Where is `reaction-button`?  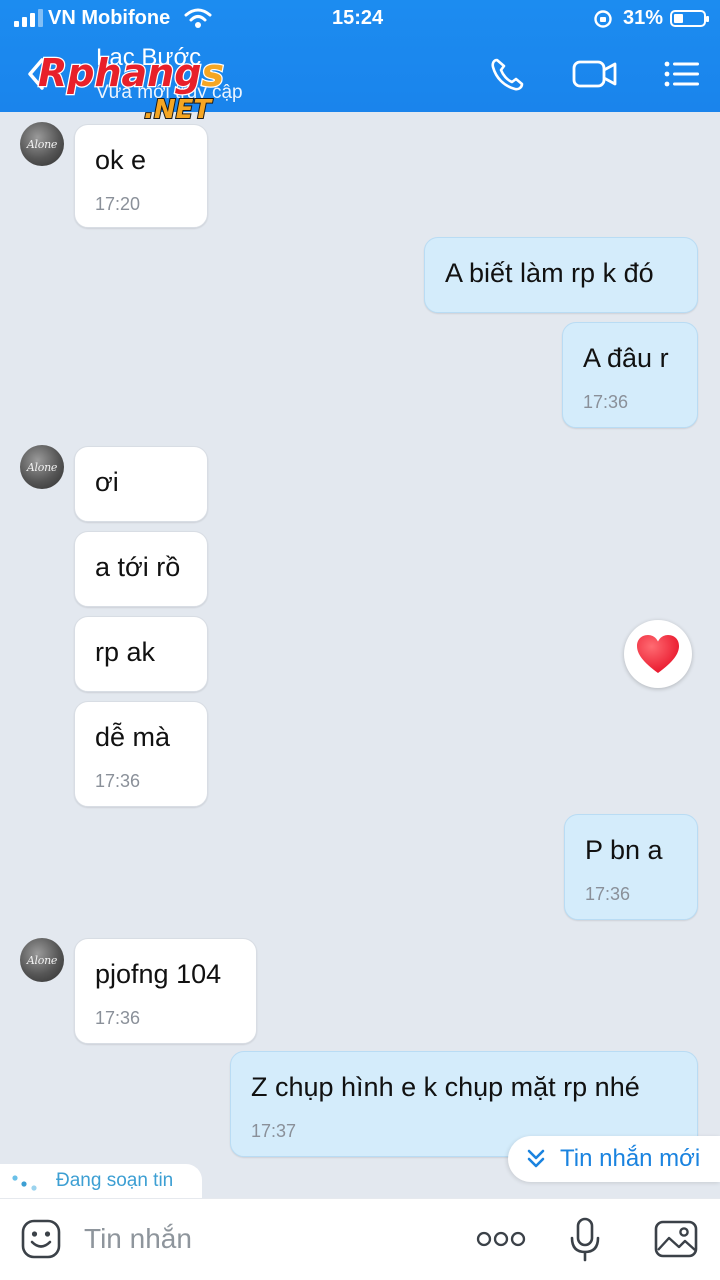
reaction-button is located at coordinates (658, 654).